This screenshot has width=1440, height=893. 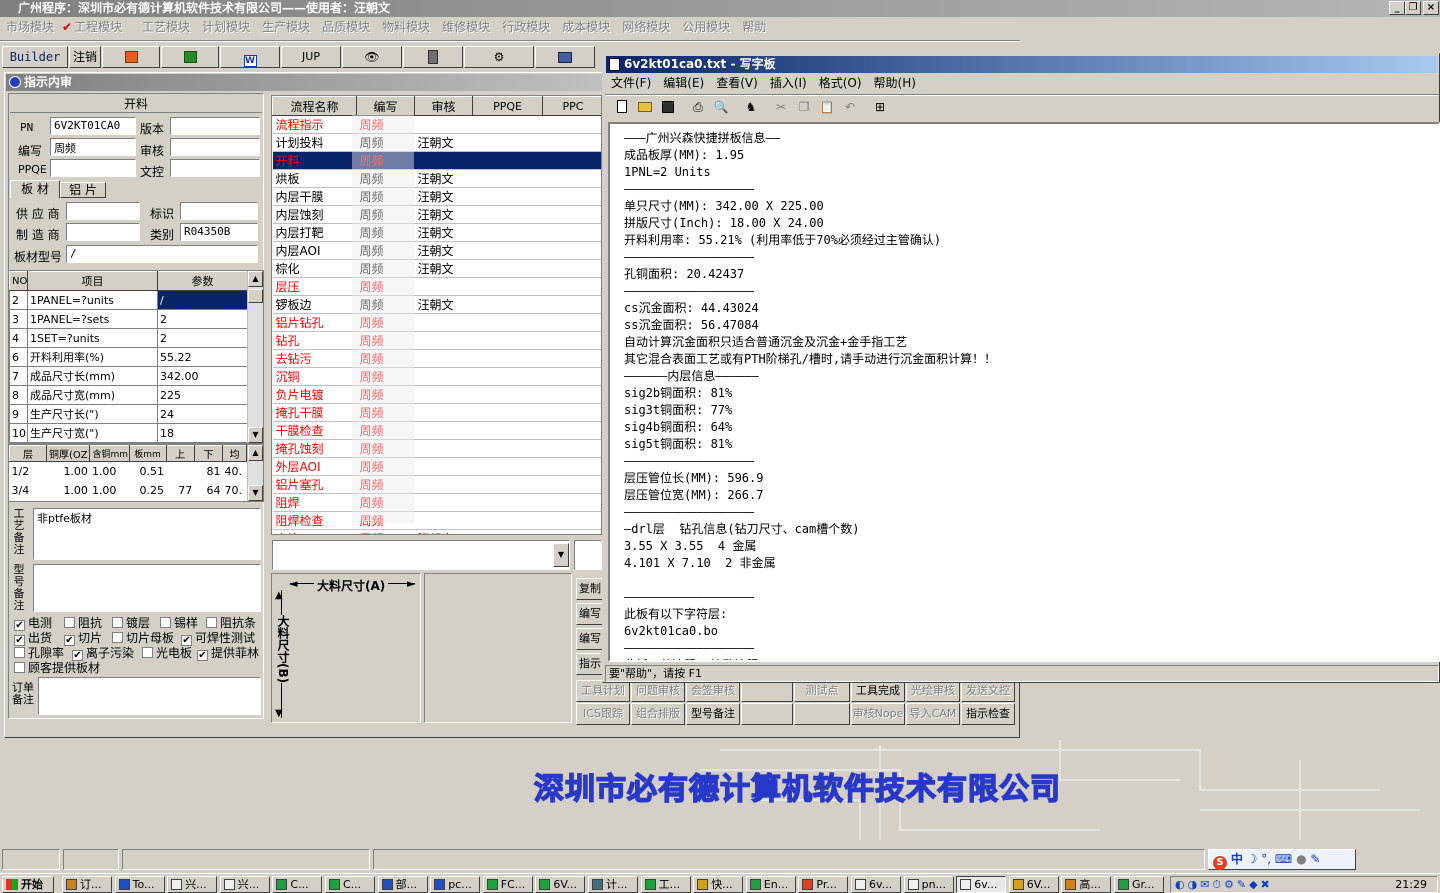 What do you see at coordinates (128, 319) in the screenshot?
I see `table-row: 3 1PANEL=?sets 2` at bounding box center [128, 319].